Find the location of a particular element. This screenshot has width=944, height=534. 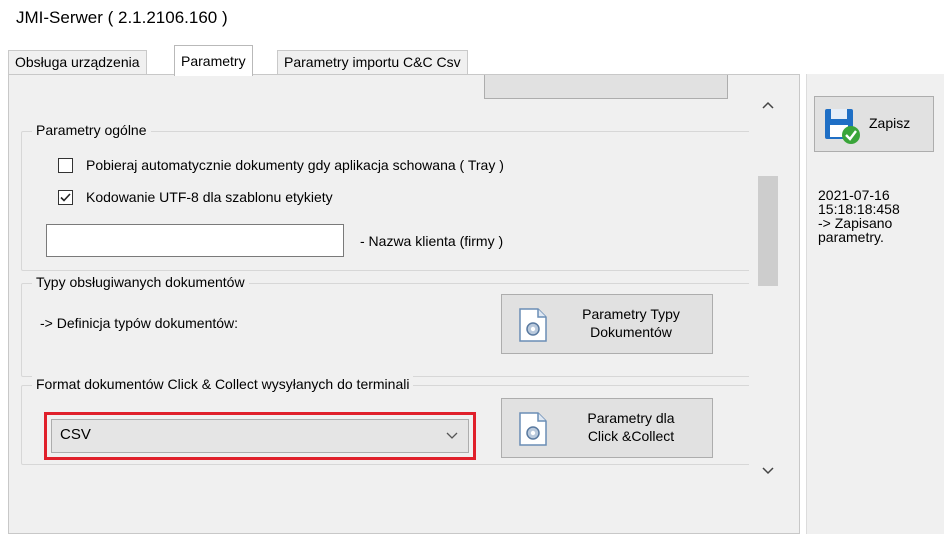

cc-format-selected: CSV is located at coordinates (75, 434).